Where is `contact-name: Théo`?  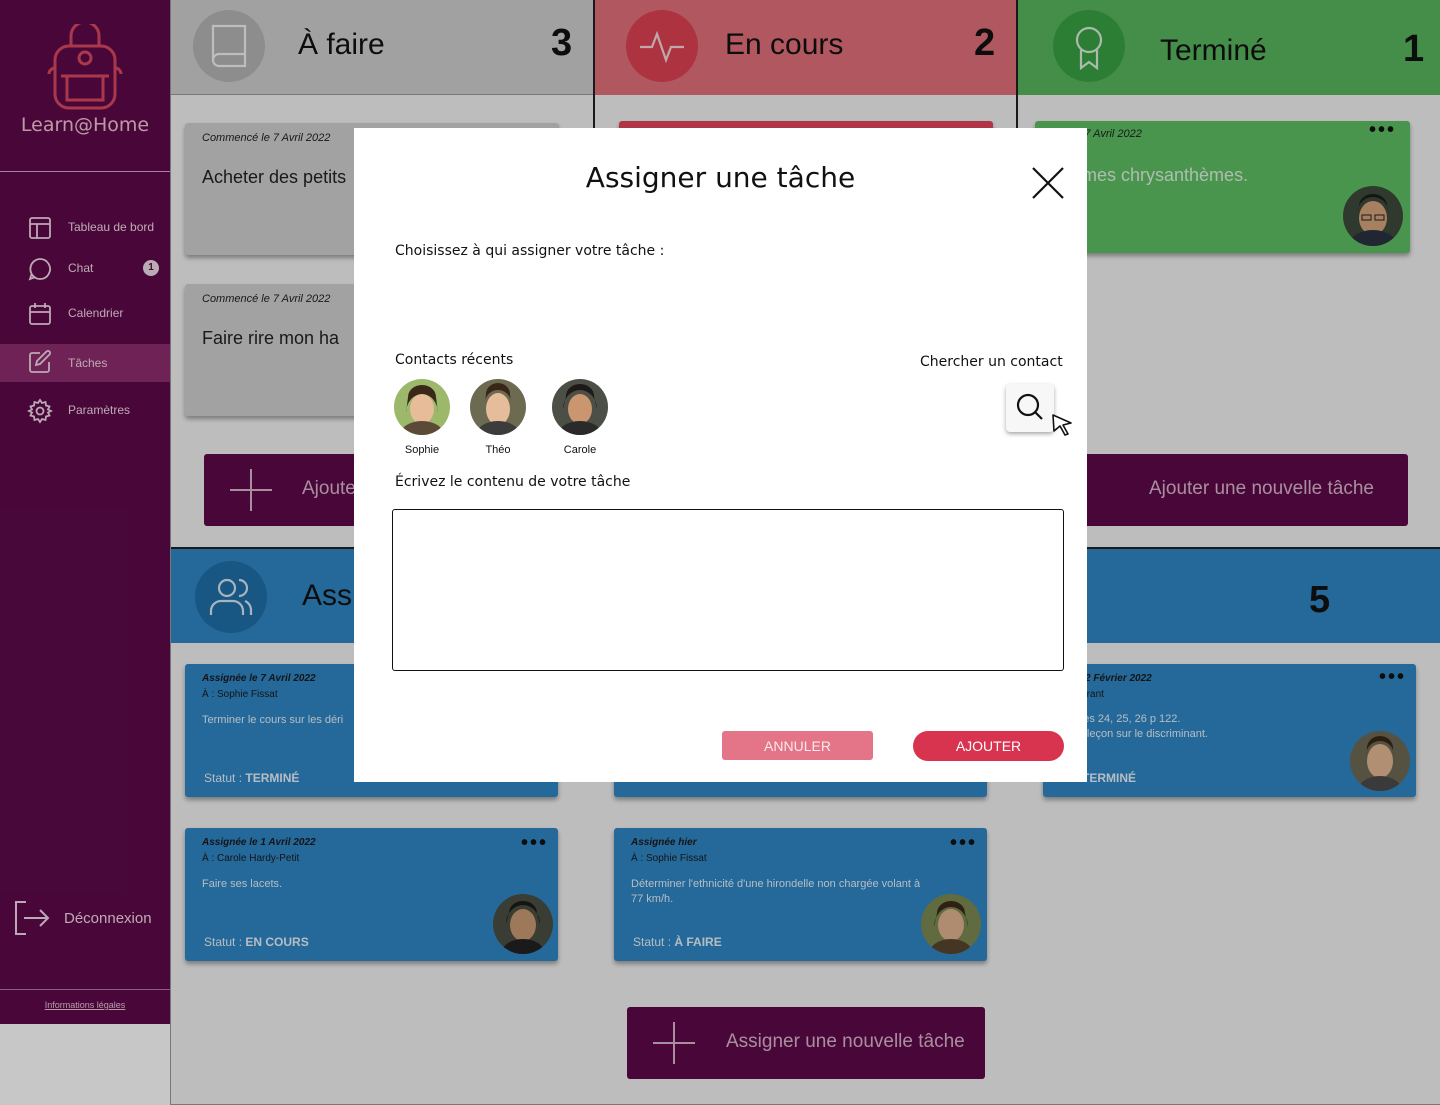 contact-name: Théo is located at coordinates (498, 450).